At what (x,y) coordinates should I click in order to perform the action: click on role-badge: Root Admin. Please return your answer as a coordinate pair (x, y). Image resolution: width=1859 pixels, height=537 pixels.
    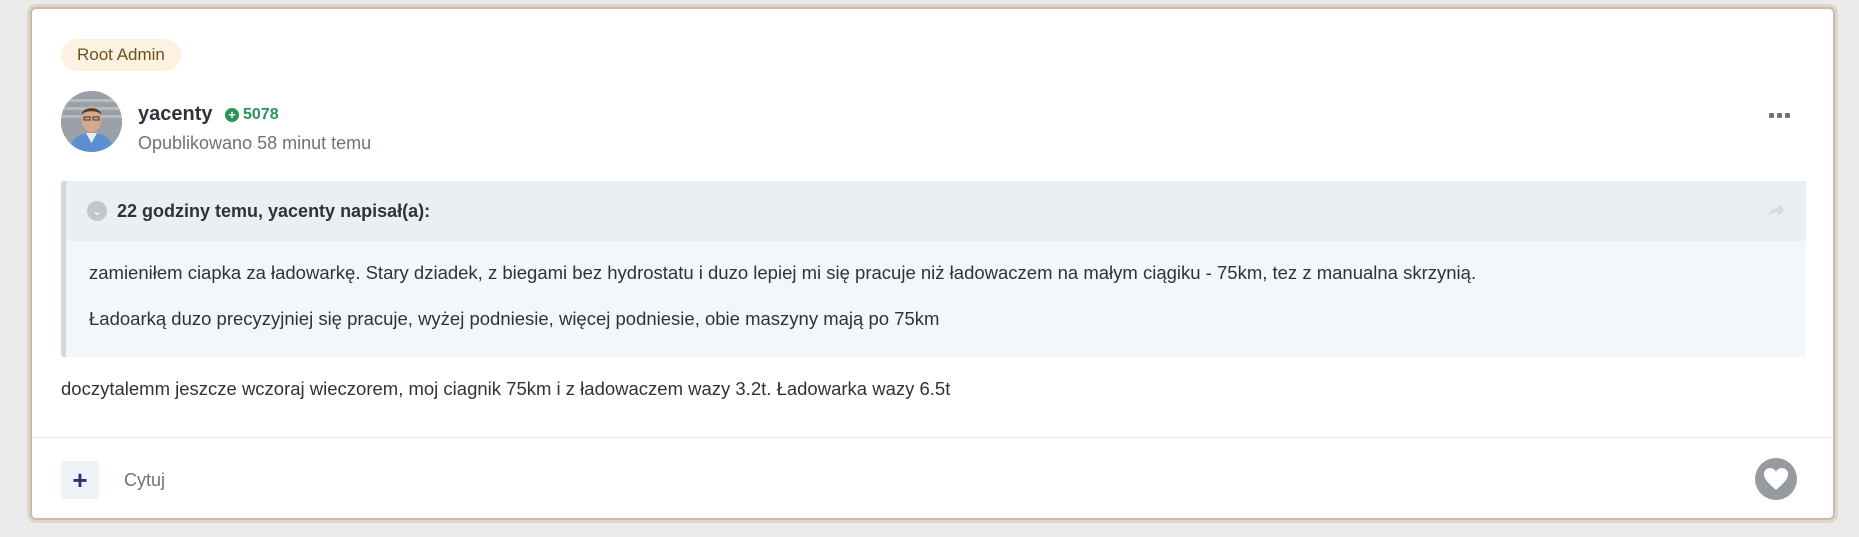
    Looking at the image, I should click on (121, 55).